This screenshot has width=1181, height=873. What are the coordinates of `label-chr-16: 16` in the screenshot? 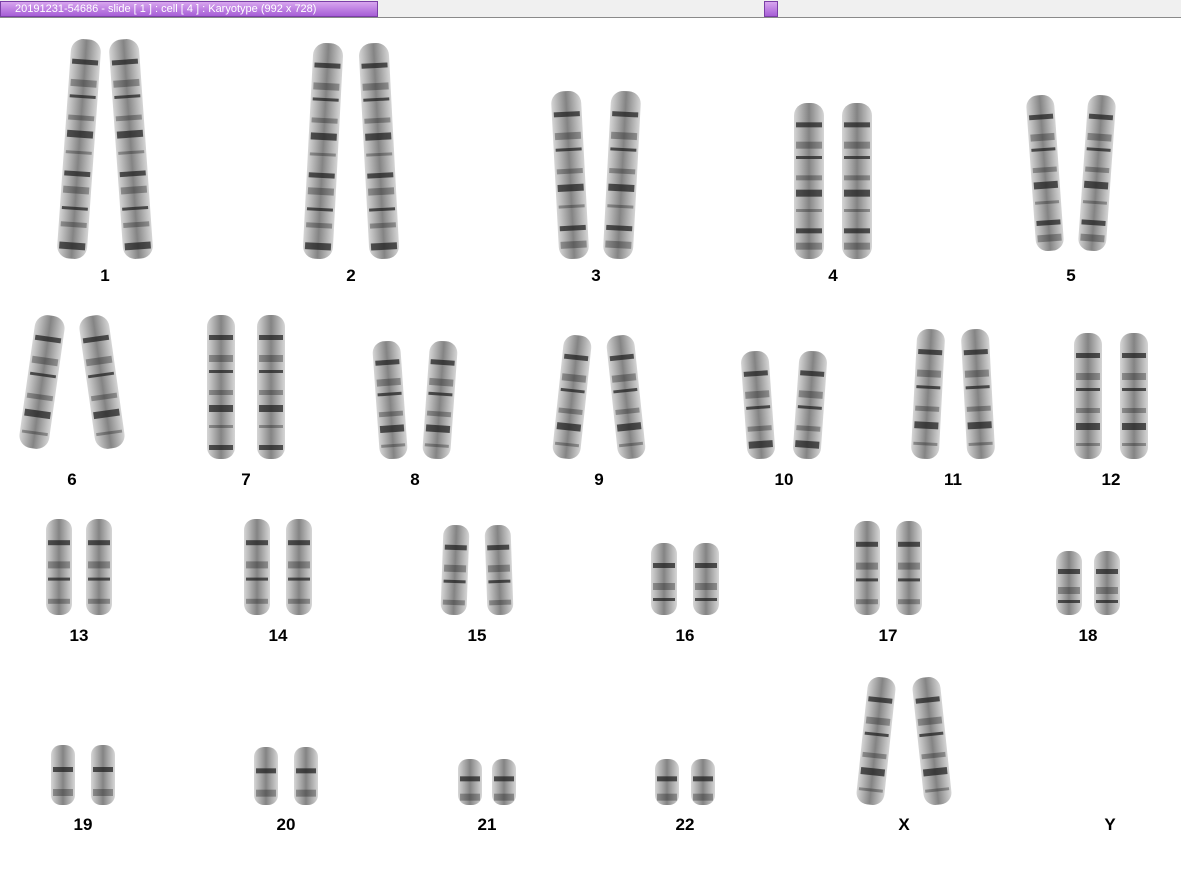 It's located at (685, 635).